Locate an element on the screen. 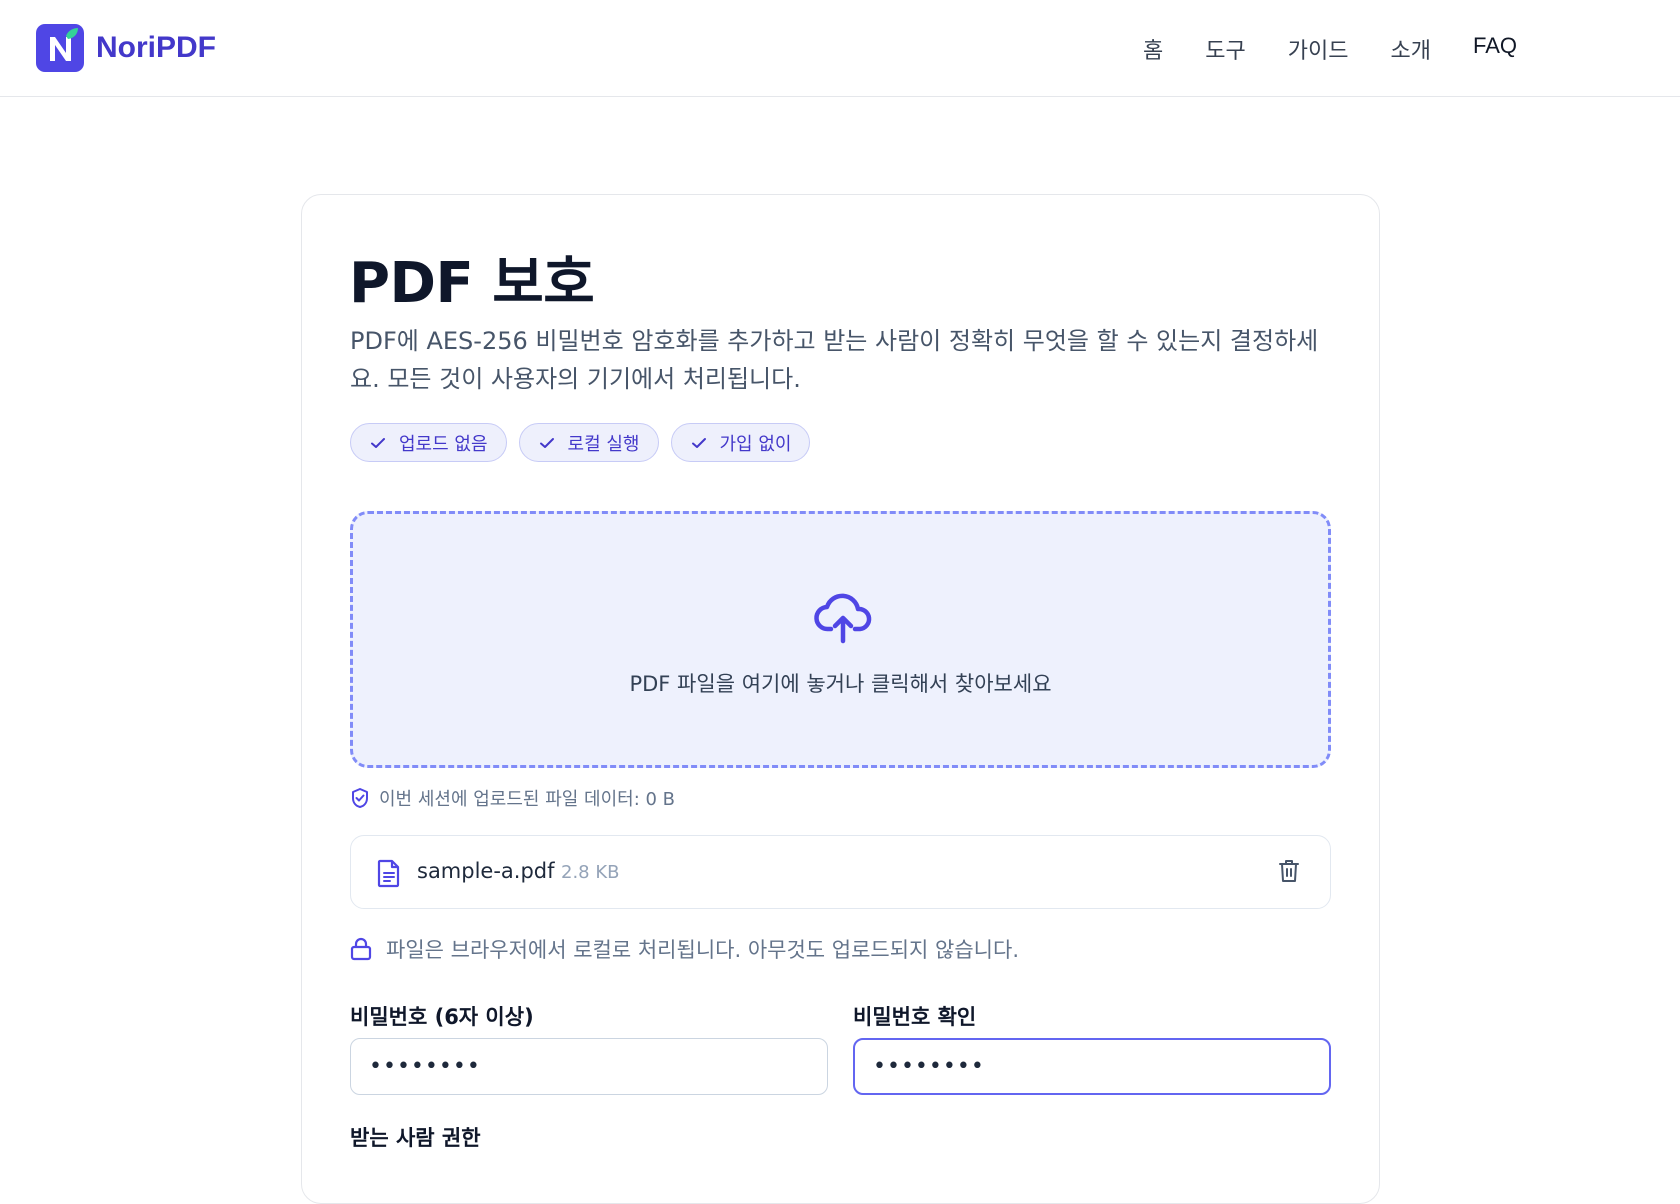  chip-label: 가입 없이 is located at coordinates (755, 444).